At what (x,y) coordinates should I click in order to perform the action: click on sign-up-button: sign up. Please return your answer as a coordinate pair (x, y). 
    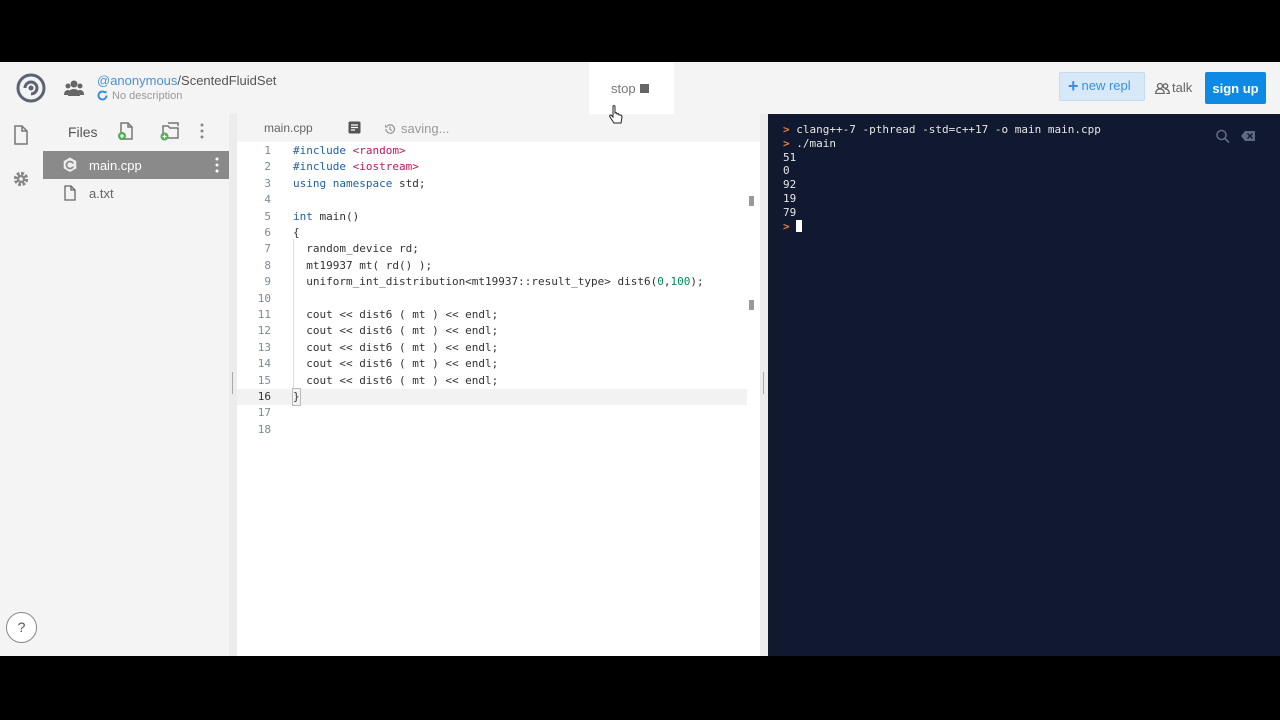
    Looking at the image, I should click on (1235, 88).